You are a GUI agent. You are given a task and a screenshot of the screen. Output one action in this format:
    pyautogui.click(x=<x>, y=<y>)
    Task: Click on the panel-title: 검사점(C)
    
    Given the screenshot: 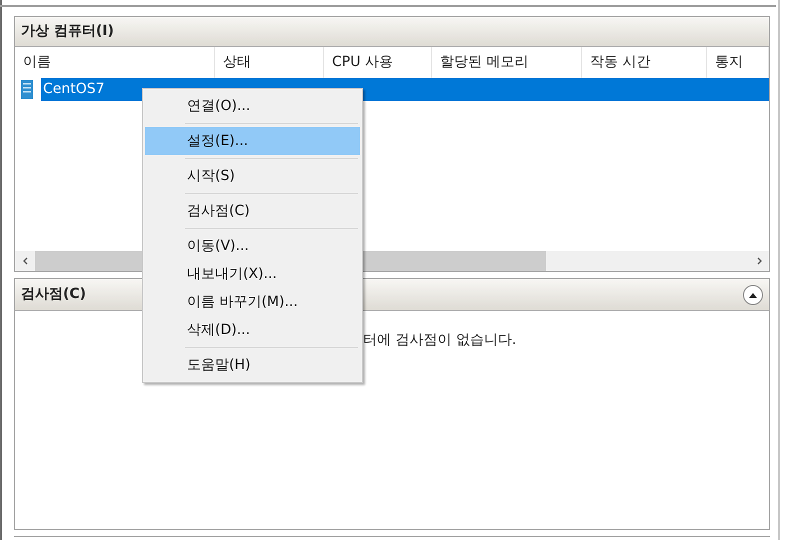 What is the action you would take?
    pyautogui.click(x=53, y=294)
    